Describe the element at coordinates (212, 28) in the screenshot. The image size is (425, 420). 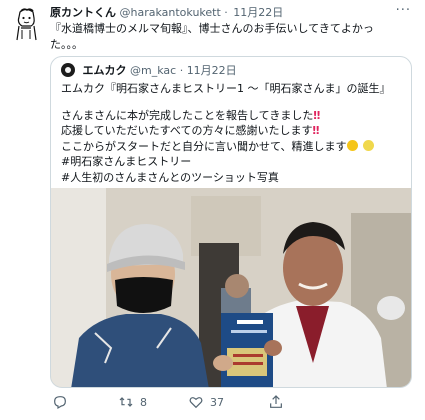
I see `tweet-text-line: 『水道橋博士のメルマ旬報』、博士さんのお手伝いしてきてよかっ` at that location.